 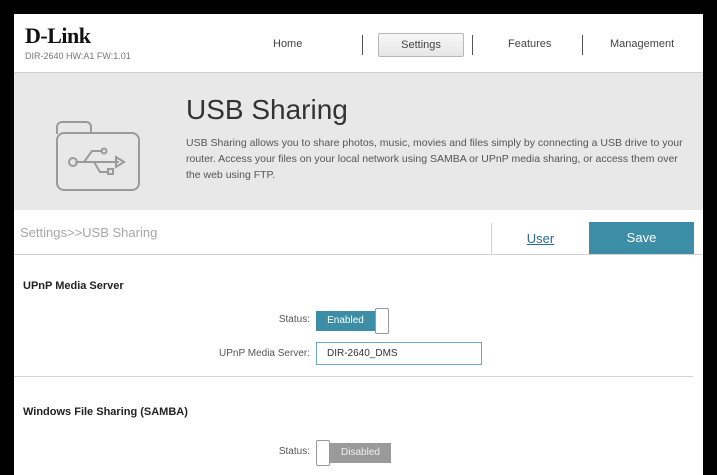 I want to click on nav-settings: Settings, so click(x=421, y=45).